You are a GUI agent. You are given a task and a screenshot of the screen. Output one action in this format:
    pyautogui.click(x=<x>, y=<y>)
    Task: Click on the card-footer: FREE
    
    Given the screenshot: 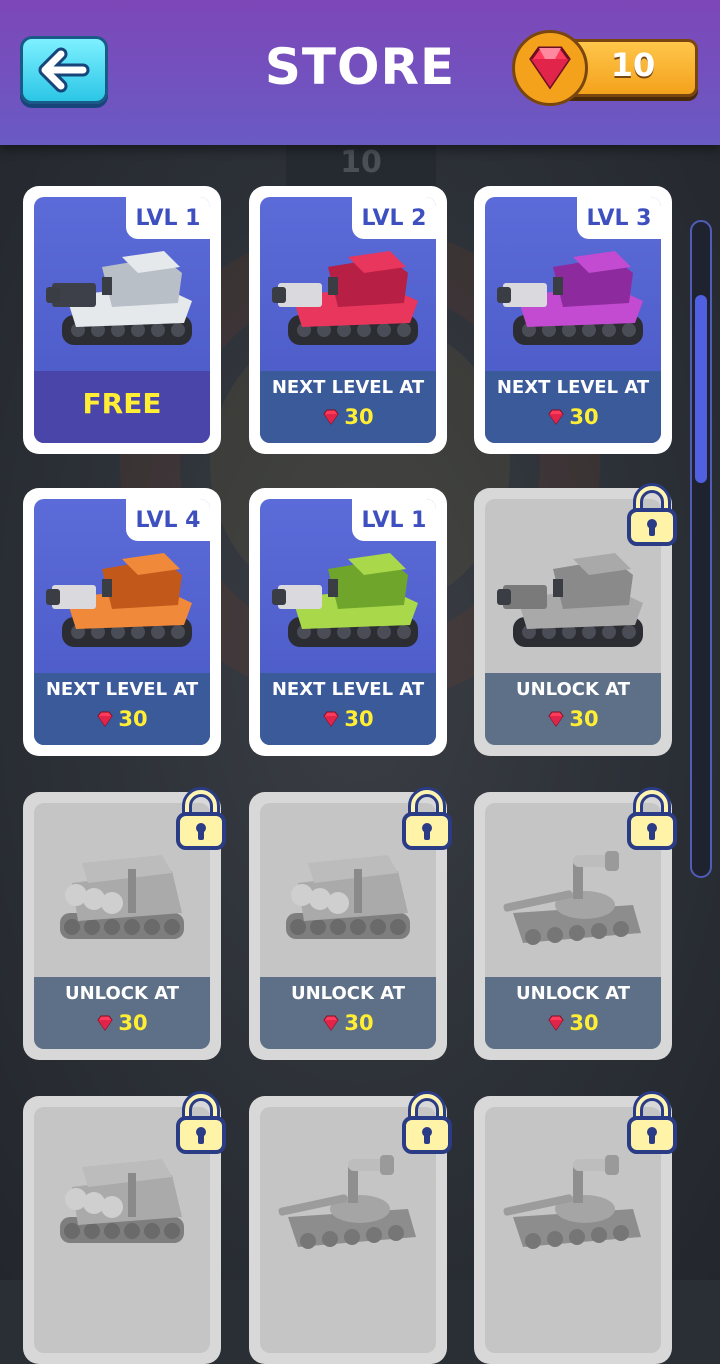 What is the action you would take?
    pyautogui.click(x=122, y=407)
    